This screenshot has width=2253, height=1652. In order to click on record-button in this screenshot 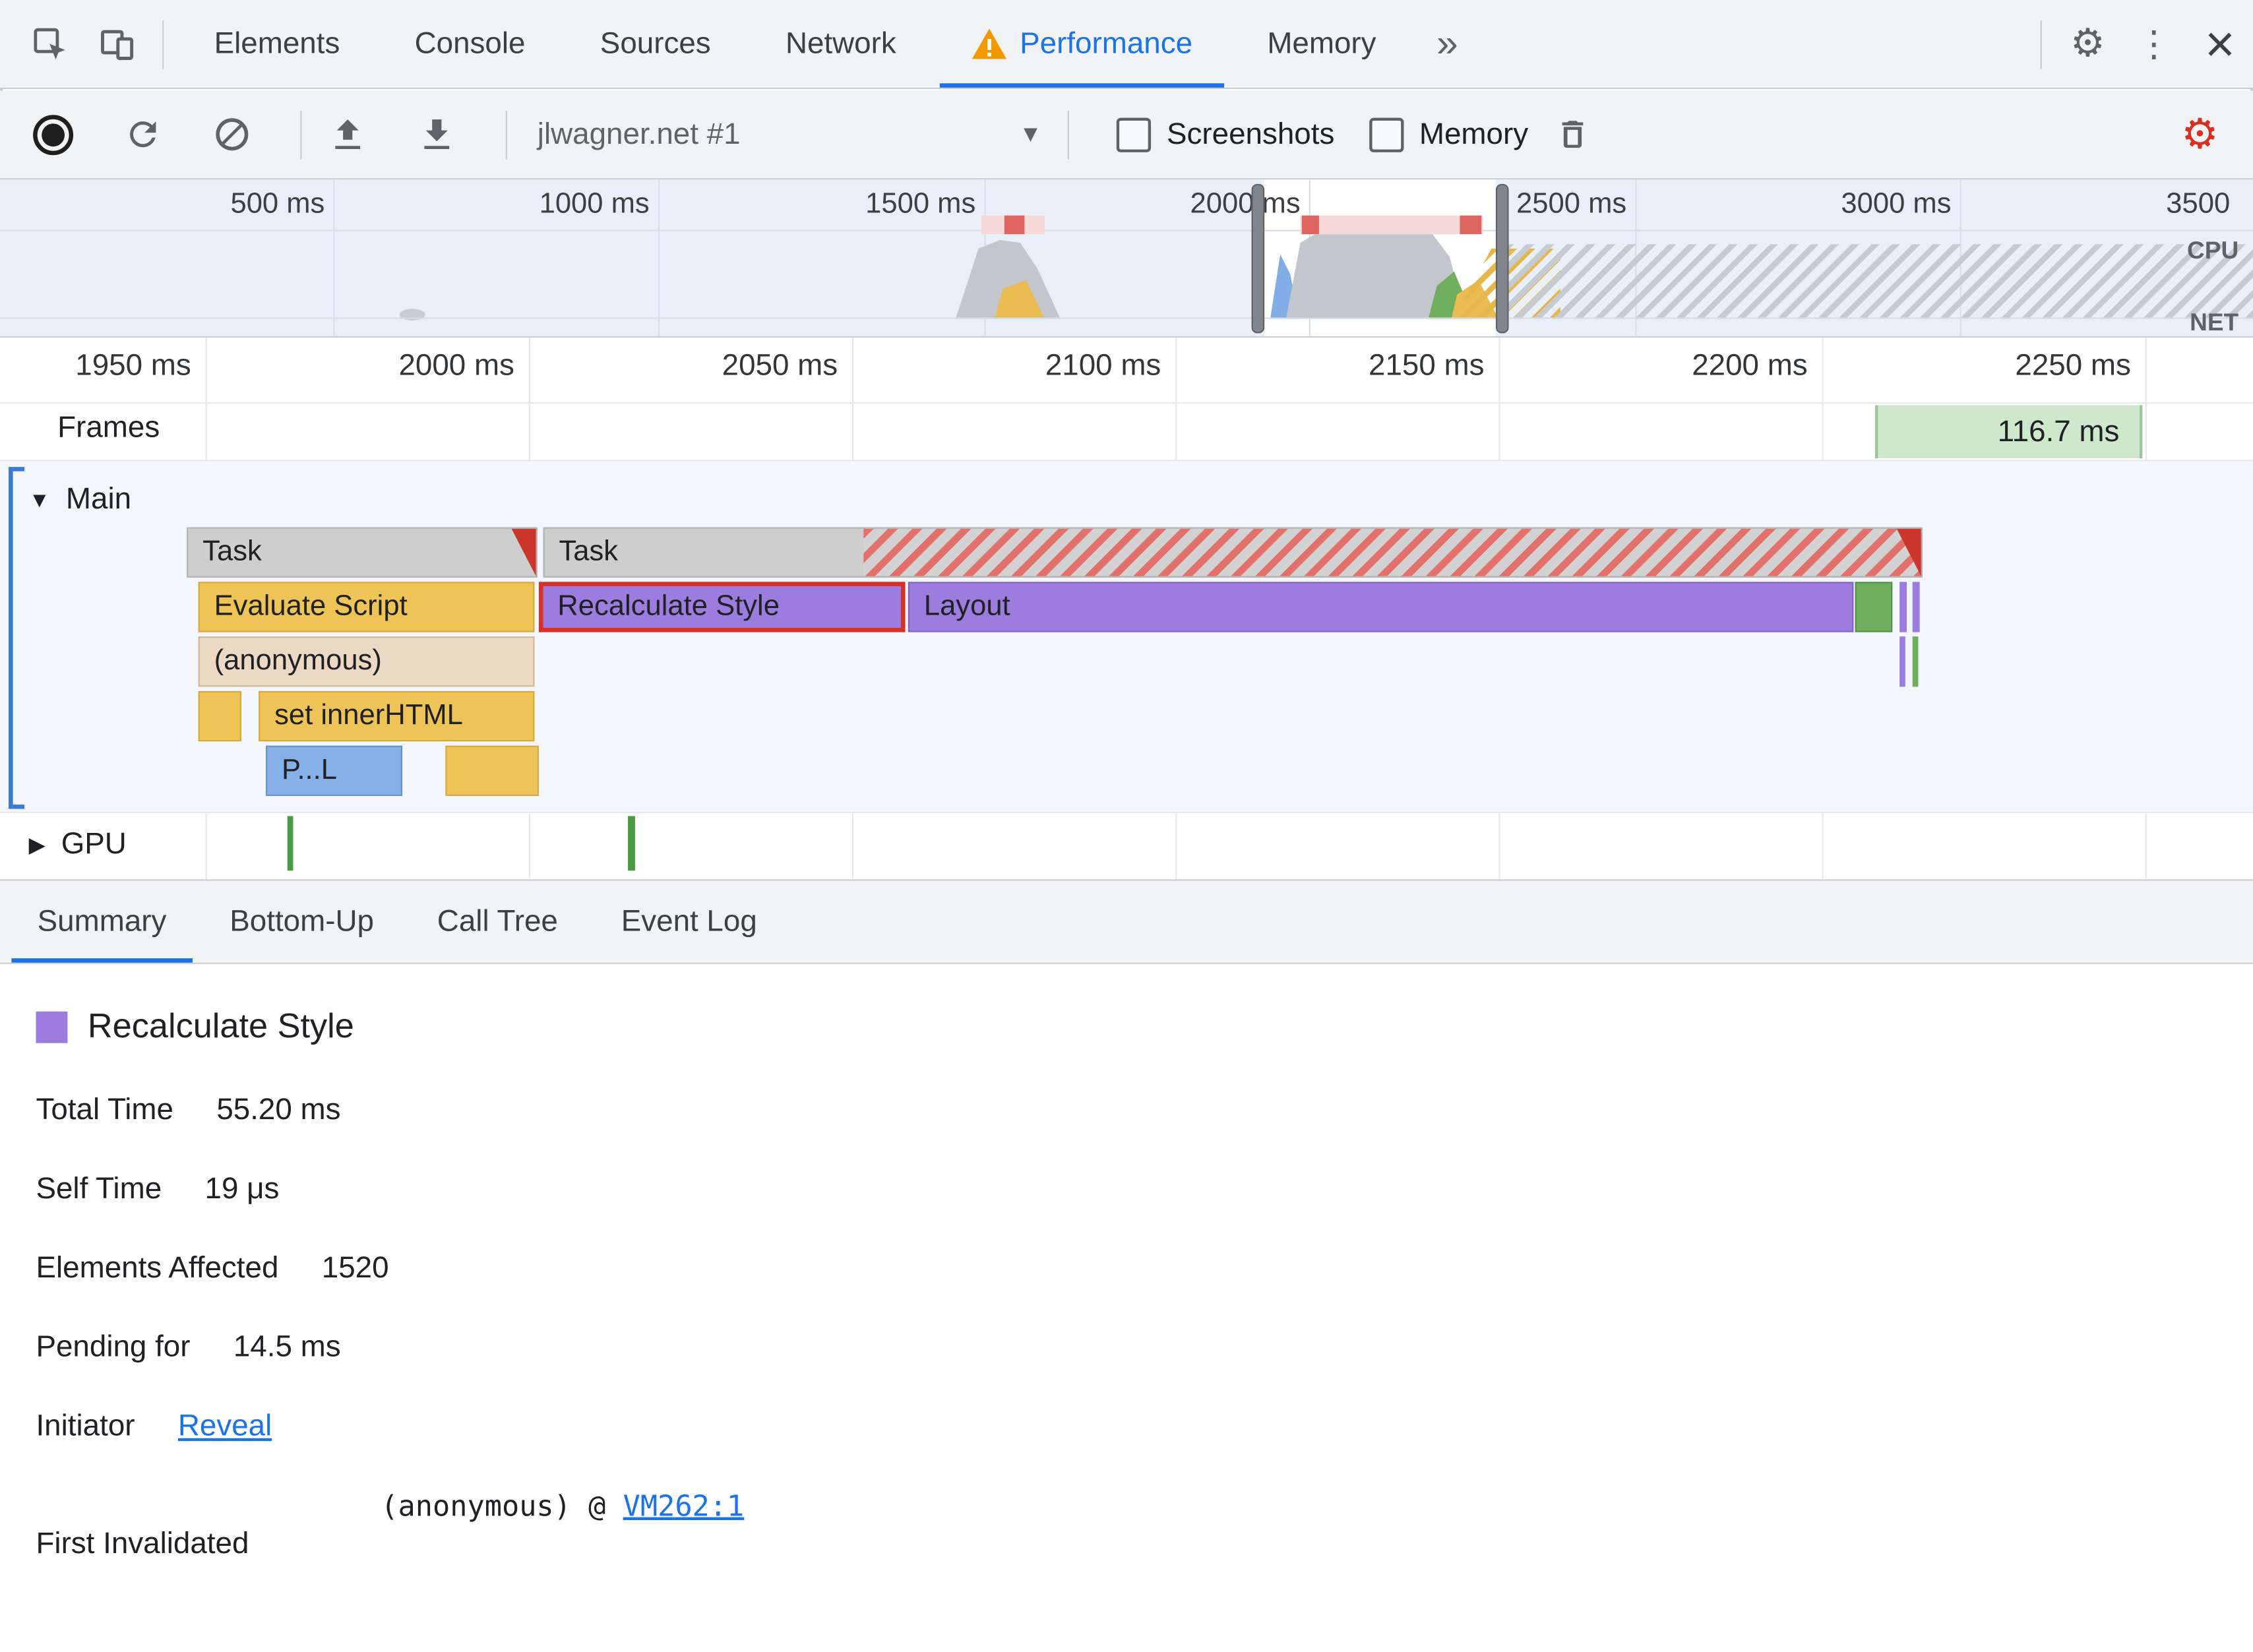, I will do `click(53, 135)`.